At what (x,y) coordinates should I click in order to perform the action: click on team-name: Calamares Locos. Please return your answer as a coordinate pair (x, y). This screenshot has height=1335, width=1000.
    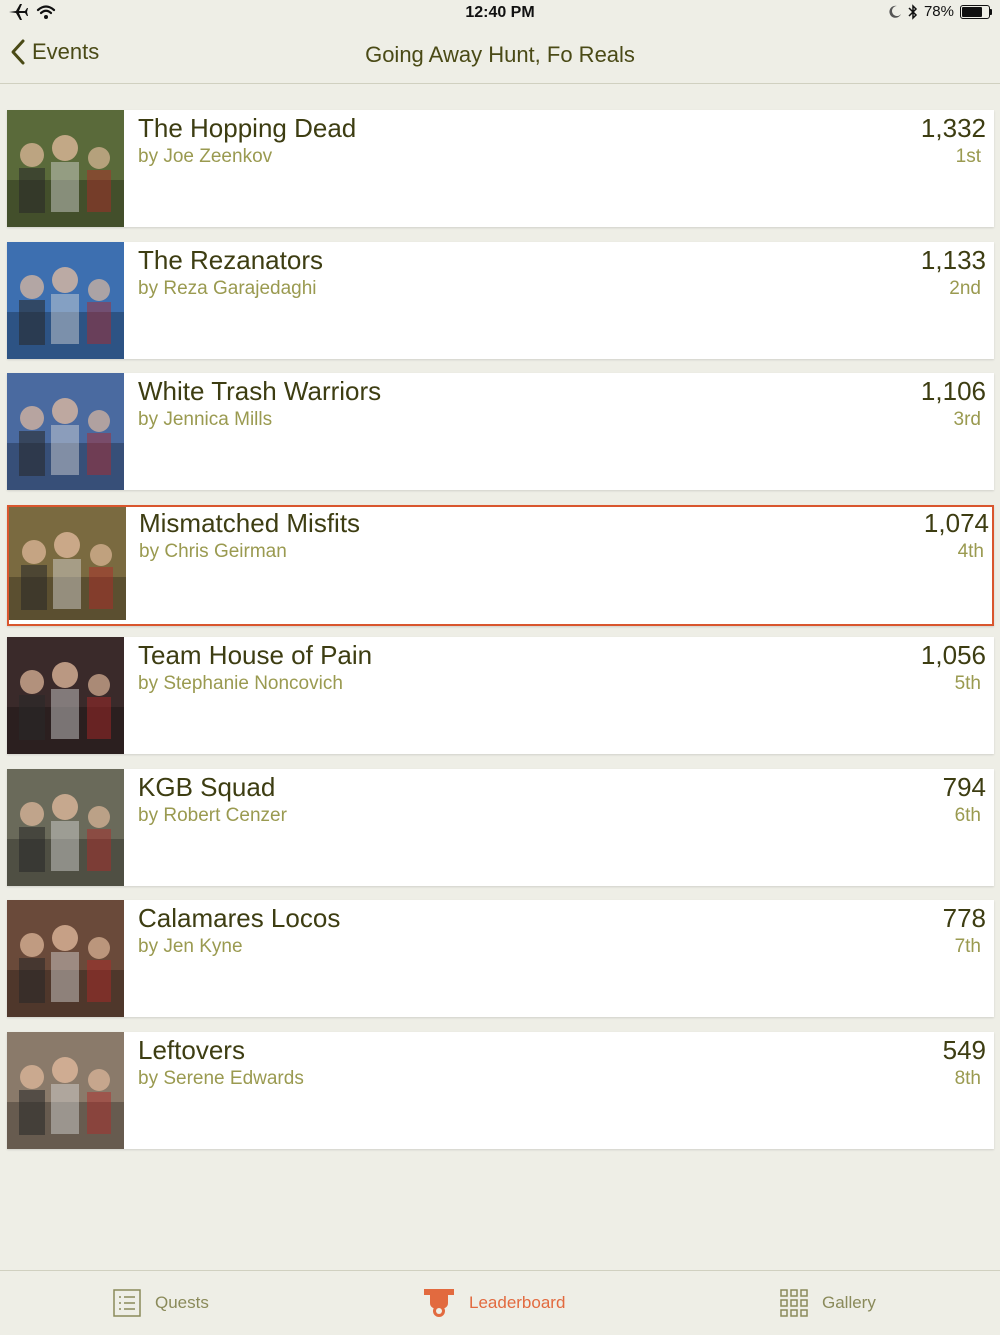
    Looking at the image, I should click on (239, 918).